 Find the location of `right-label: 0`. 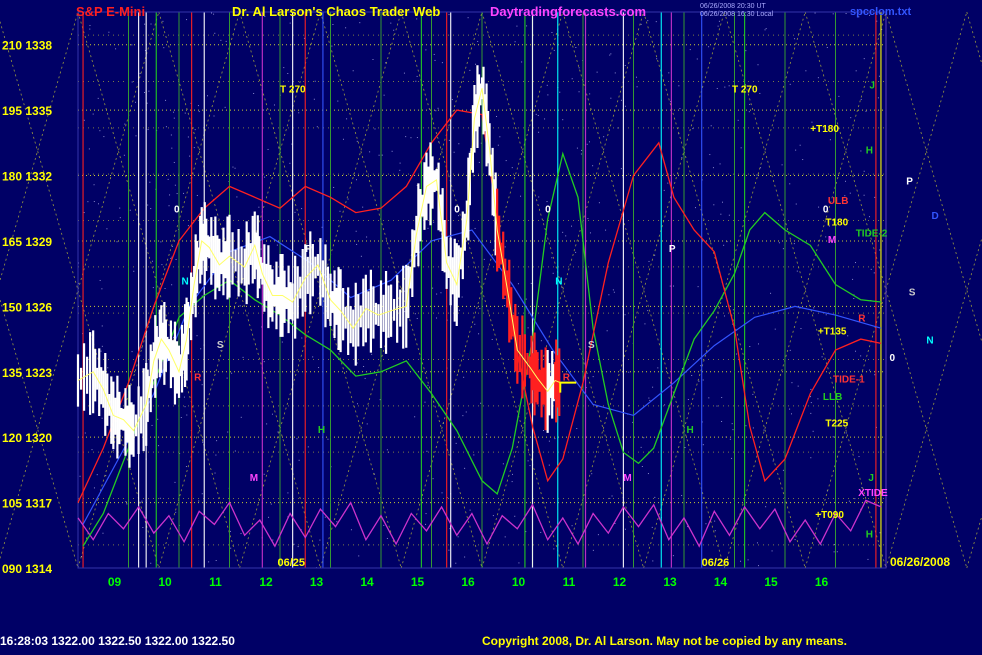

right-label: 0 is located at coordinates (893, 358).